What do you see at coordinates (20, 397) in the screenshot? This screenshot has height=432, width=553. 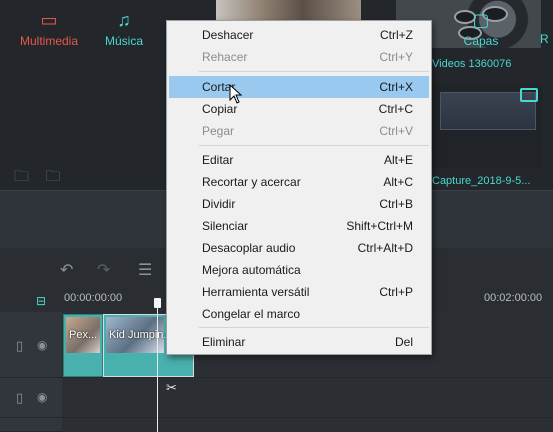 I see `overlay-track-icon: ▯` at bounding box center [20, 397].